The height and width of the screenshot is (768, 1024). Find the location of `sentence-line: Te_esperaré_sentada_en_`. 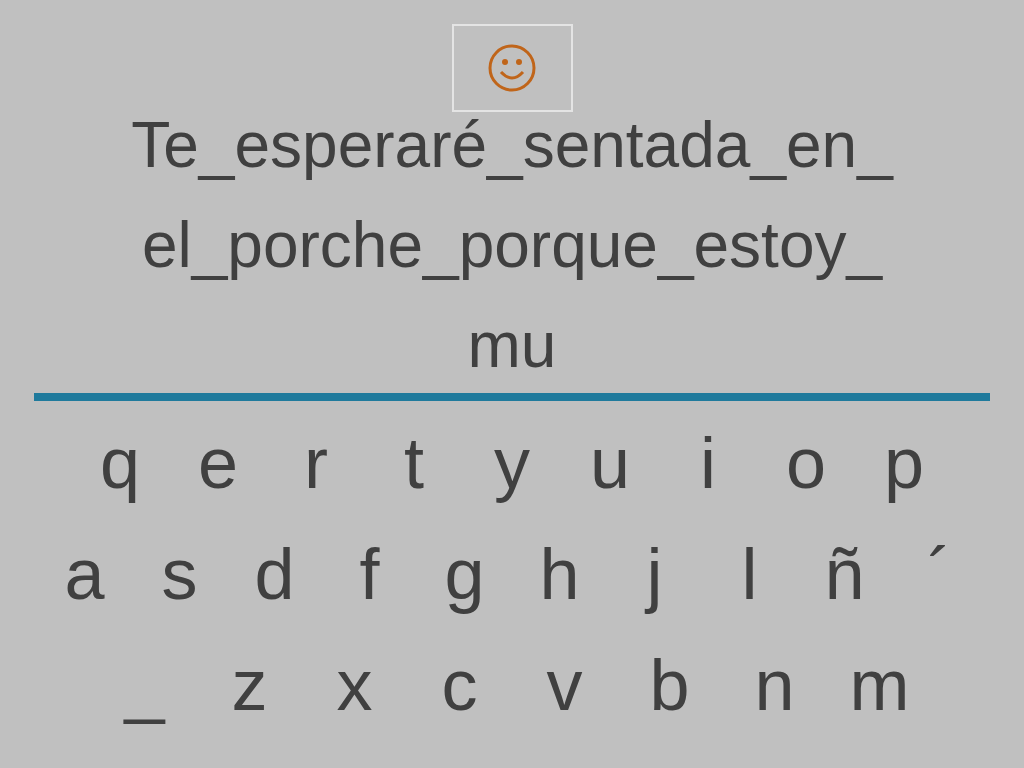

sentence-line: Te_esperaré_sentada_en_ is located at coordinates (512, 145).